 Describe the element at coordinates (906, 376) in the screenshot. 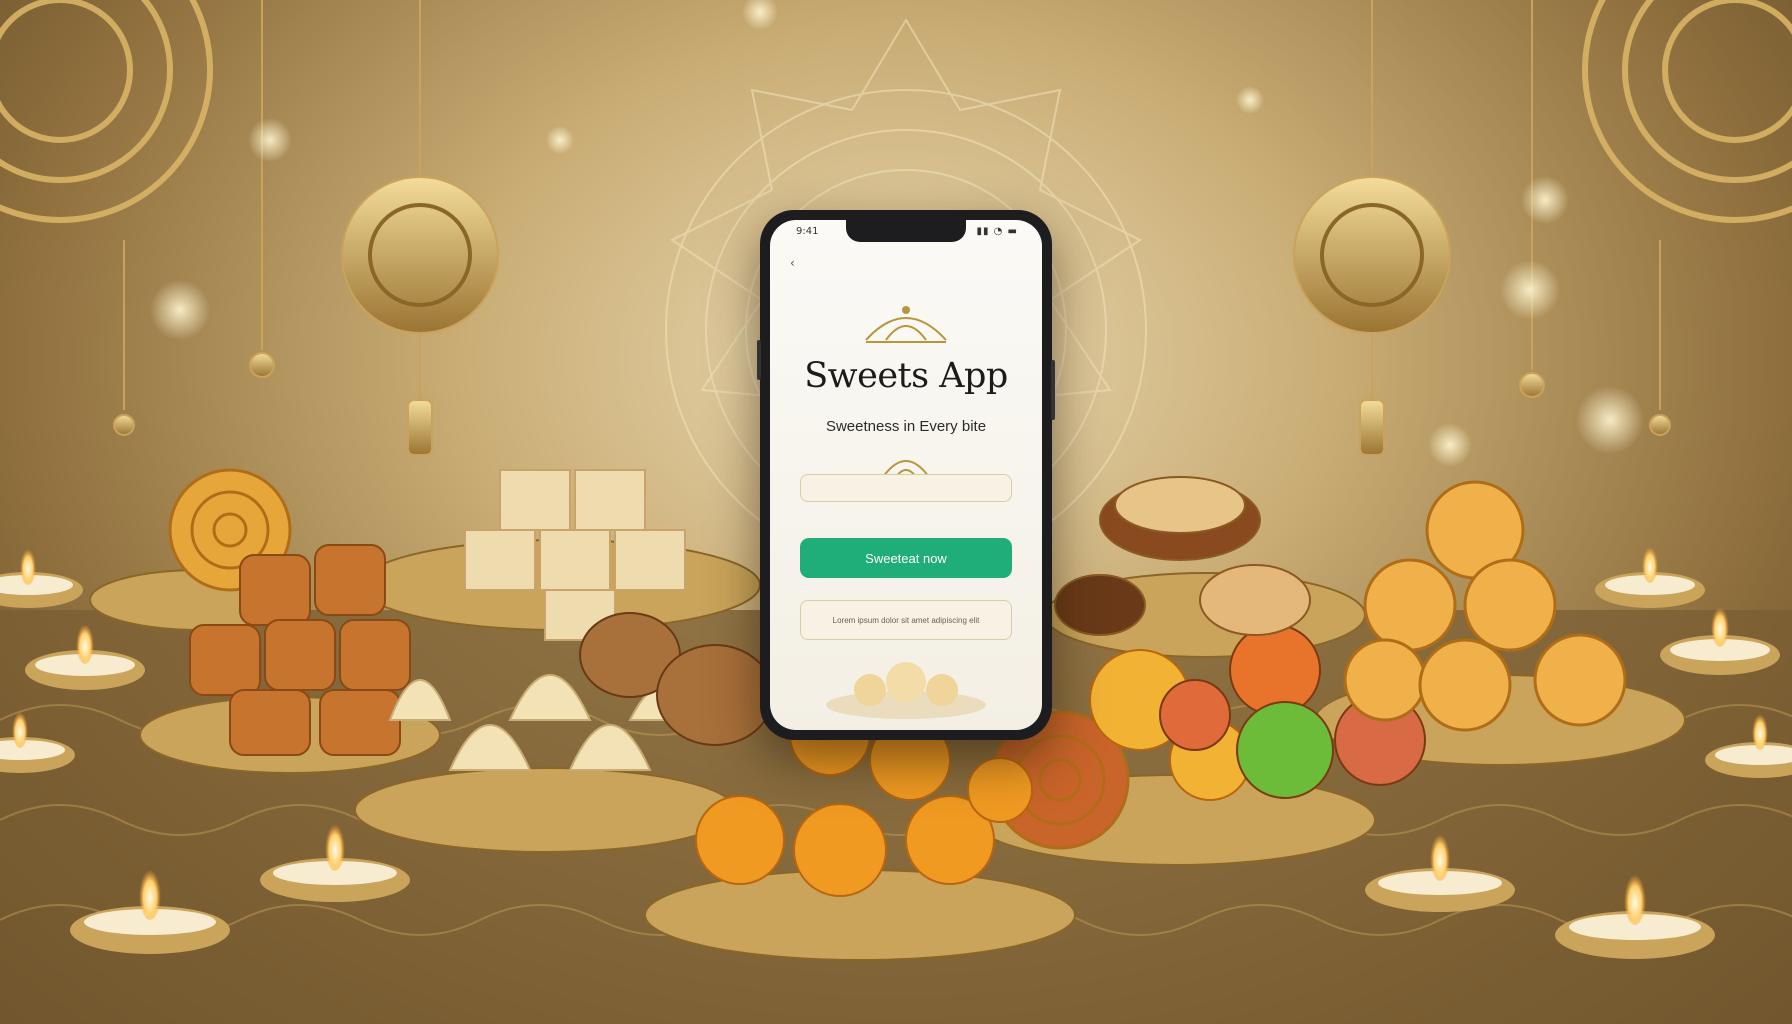

I see `app-title: Sweets App` at that location.